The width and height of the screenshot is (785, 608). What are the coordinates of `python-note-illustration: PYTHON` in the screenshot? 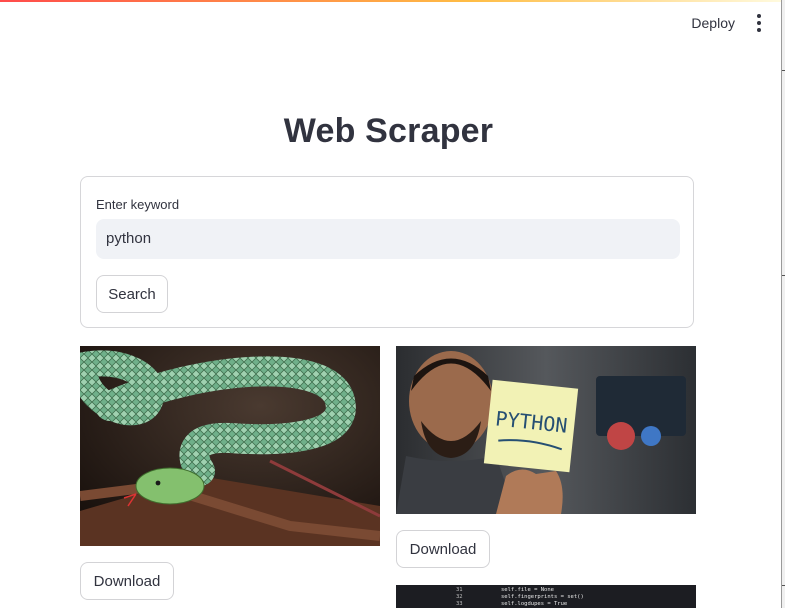 It's located at (546, 430).